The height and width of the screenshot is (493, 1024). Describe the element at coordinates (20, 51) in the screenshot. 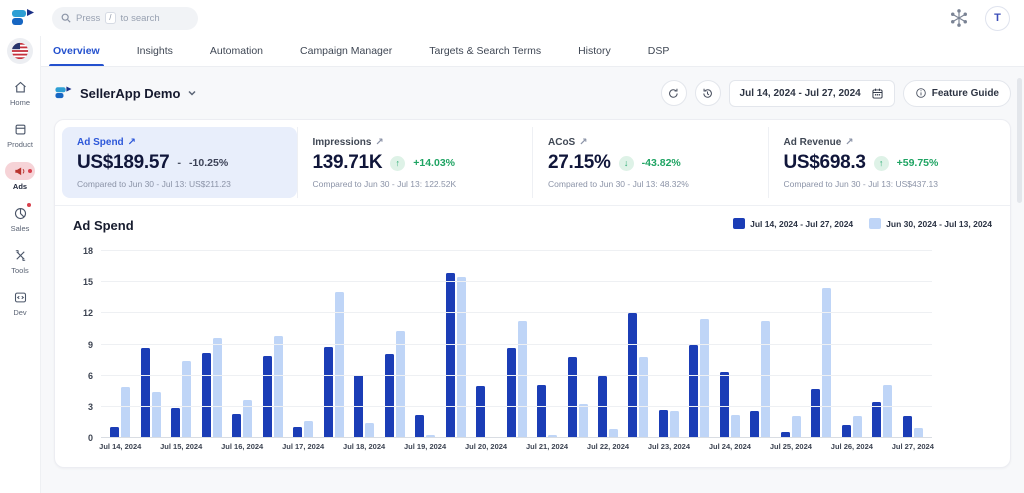

I see `marketplace-flag-button` at that location.